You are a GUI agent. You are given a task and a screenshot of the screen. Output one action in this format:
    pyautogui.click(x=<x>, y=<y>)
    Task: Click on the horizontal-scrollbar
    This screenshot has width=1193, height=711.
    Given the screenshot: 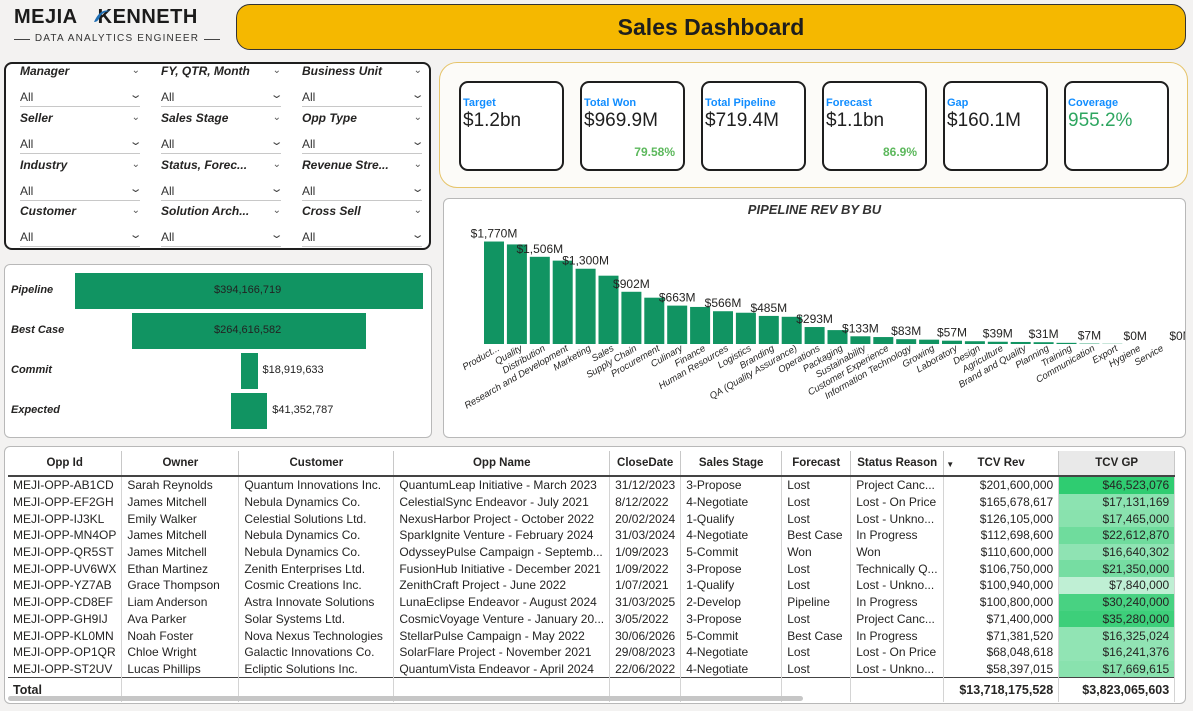 What is the action you would take?
    pyautogui.click(x=405, y=698)
    